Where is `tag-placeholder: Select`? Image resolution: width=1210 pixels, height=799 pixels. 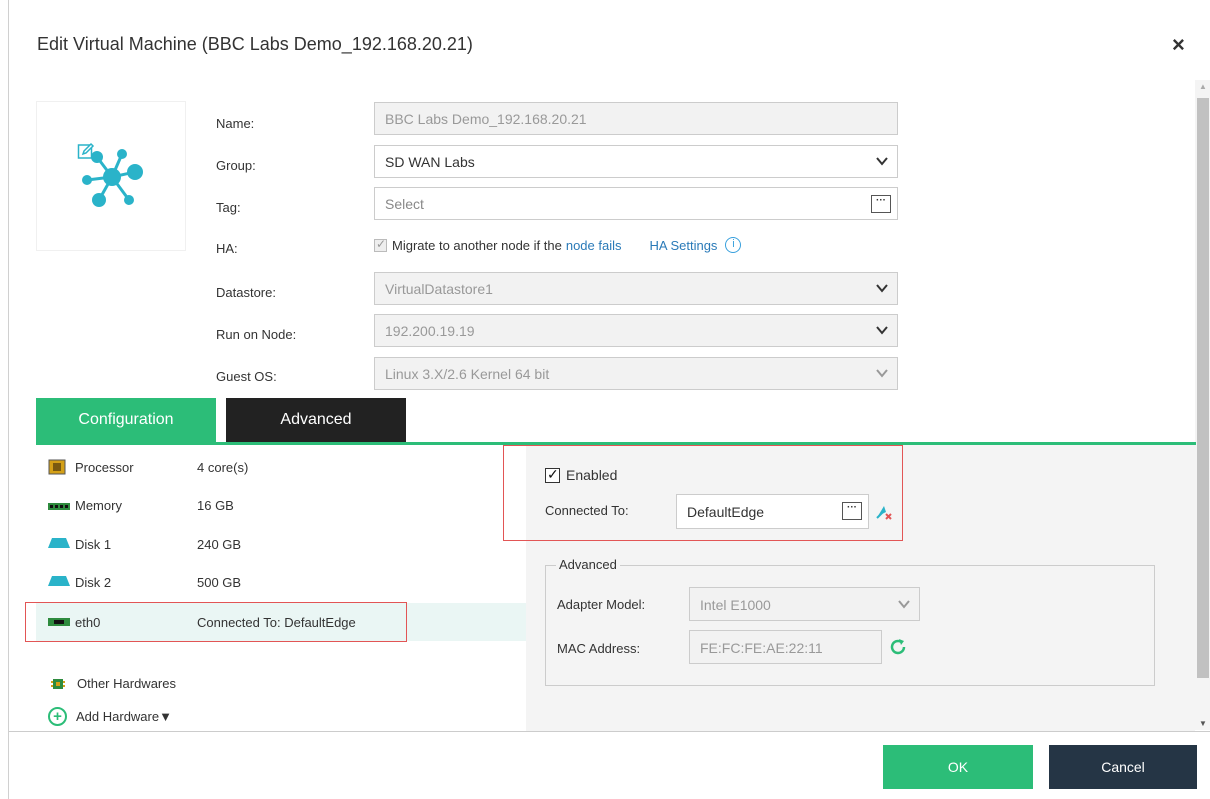
tag-placeholder: Select is located at coordinates (404, 204).